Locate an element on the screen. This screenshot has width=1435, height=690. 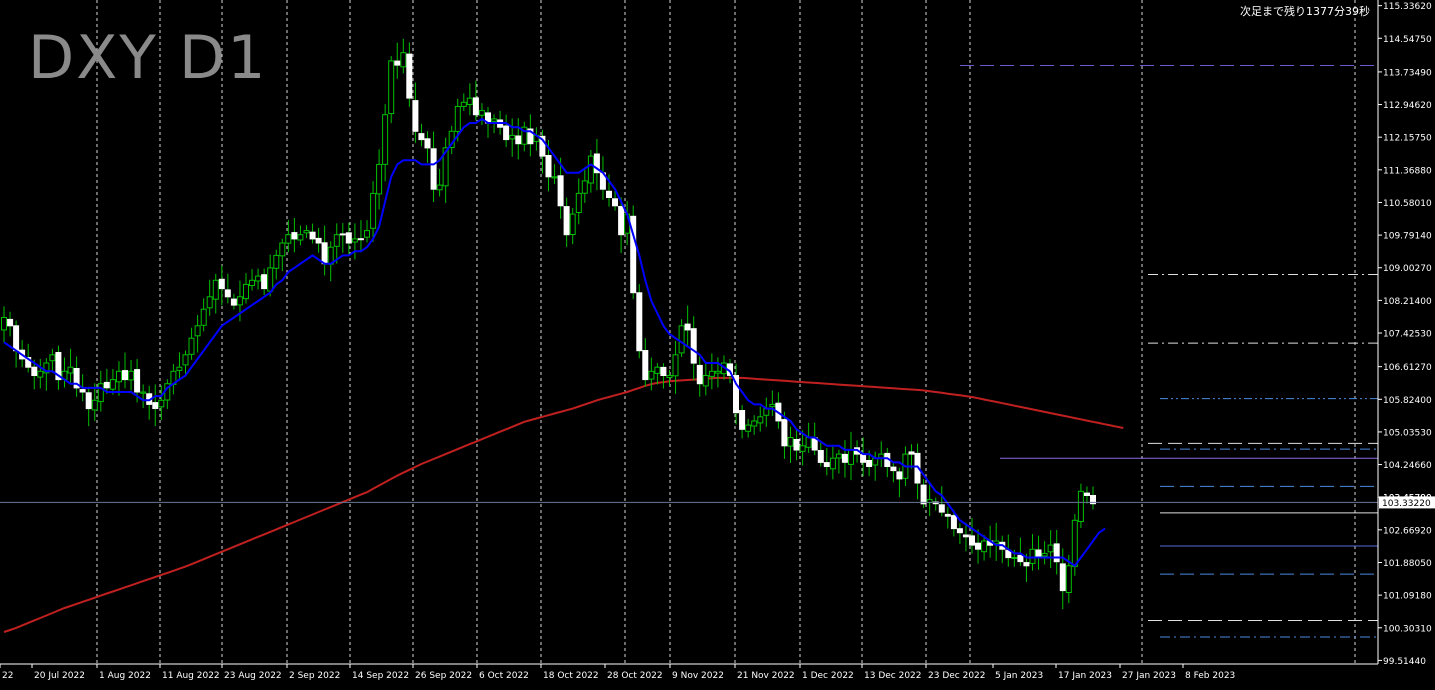
price-tick-label: 109.00270 is located at coordinates (1407, 269).